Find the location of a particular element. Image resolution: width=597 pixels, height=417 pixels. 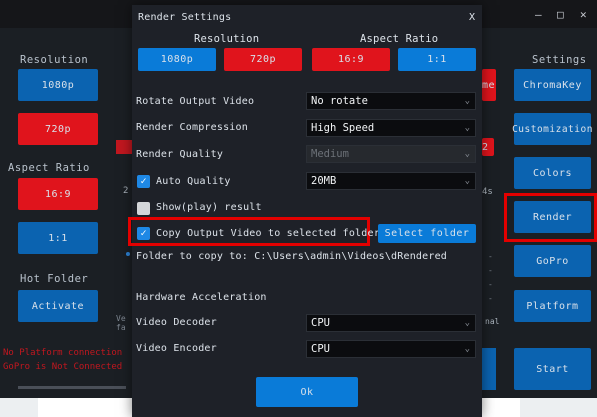

bg-red-fragment: me is located at coordinates (489, 85).